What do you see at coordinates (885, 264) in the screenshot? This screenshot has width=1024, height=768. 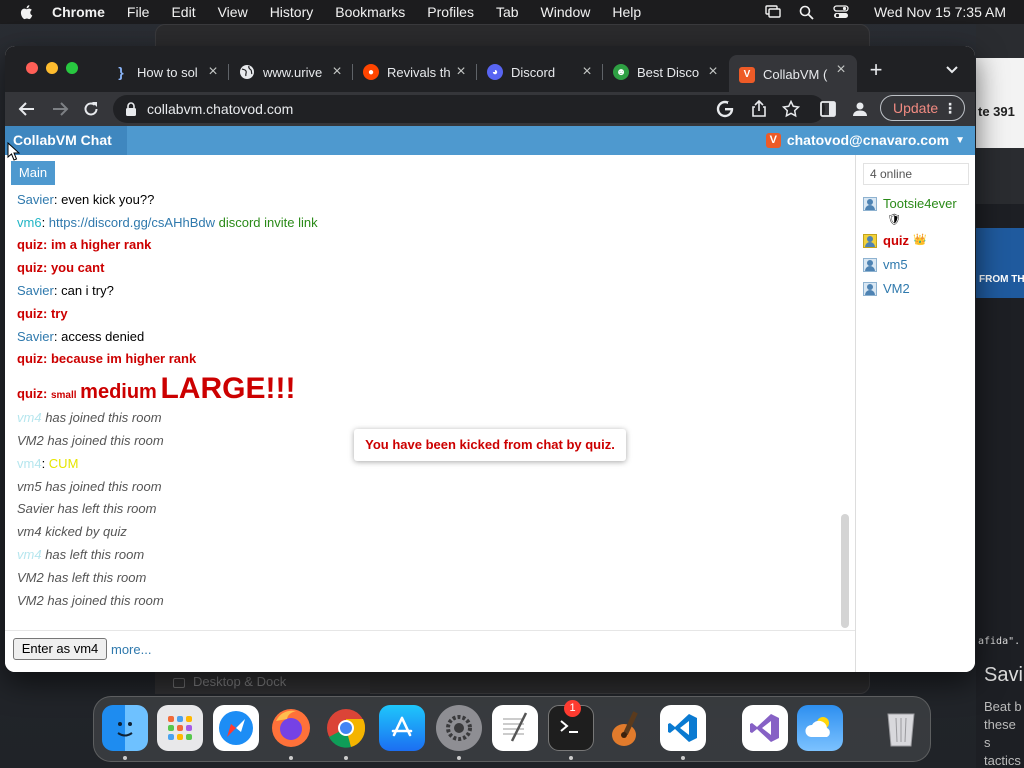 I see `user-list-item: vm5` at bounding box center [885, 264].